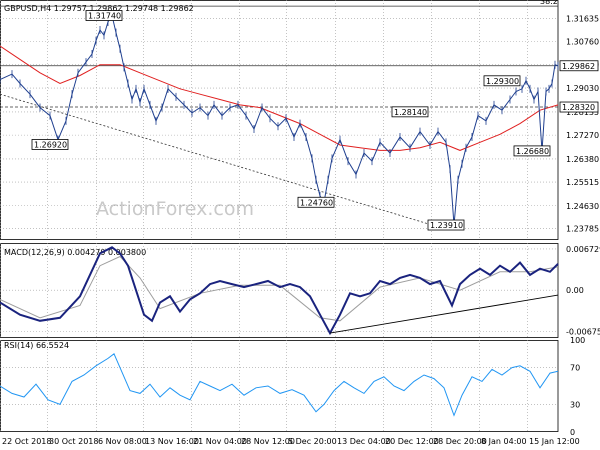  Describe the element at coordinates (582, 228) in the screenshot. I see `y-tick-label: 1.23785` at that location.